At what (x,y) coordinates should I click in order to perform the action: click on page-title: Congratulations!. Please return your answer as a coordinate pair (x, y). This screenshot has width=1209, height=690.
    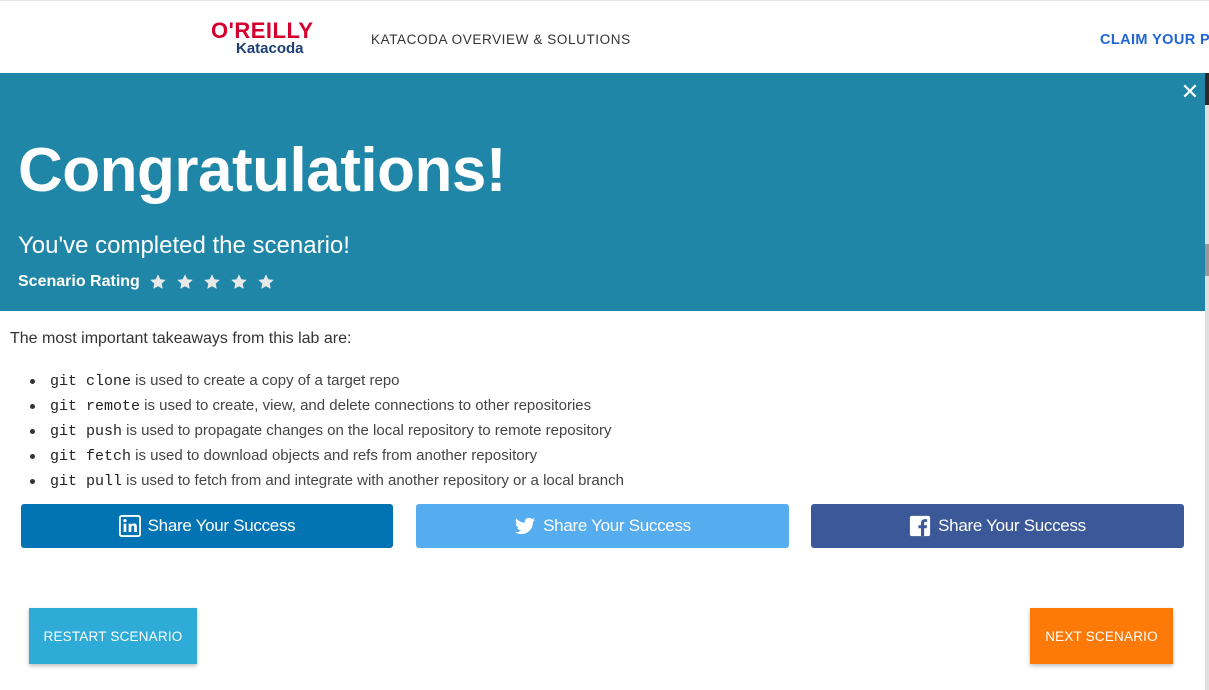
    Looking at the image, I should click on (262, 170).